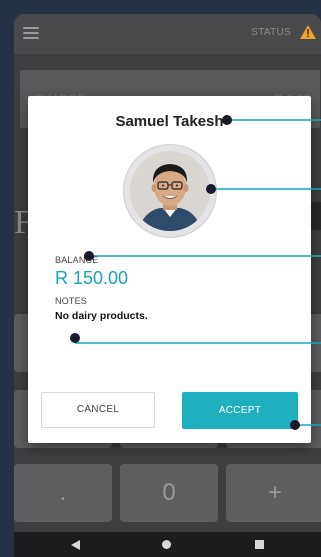  What do you see at coordinates (308, 32) in the screenshot?
I see `warning-triangle-icon` at bounding box center [308, 32].